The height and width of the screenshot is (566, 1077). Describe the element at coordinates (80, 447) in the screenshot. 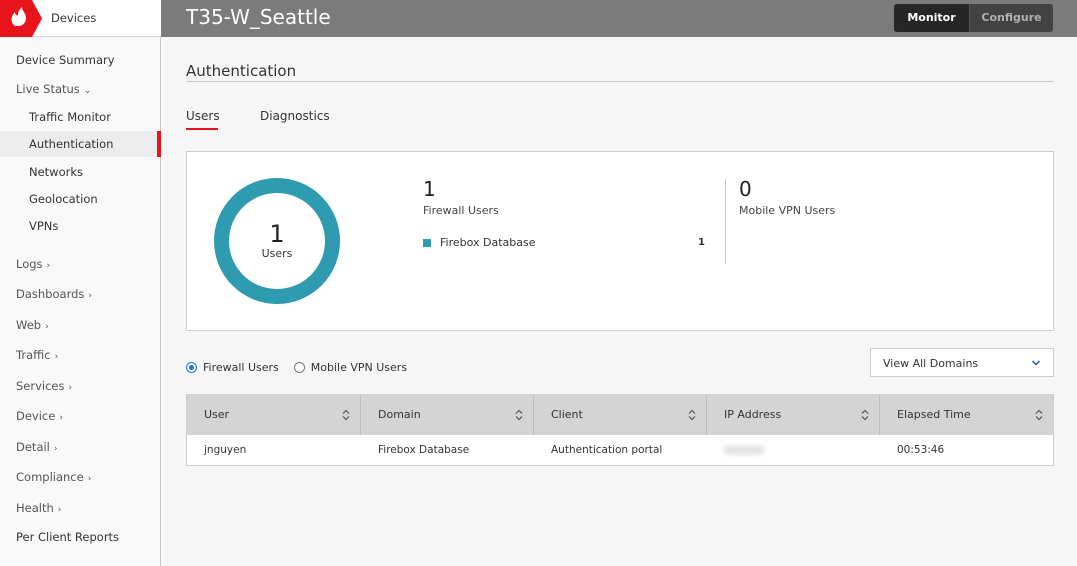

I see `sidebar-item-detail: Detail ›` at that location.